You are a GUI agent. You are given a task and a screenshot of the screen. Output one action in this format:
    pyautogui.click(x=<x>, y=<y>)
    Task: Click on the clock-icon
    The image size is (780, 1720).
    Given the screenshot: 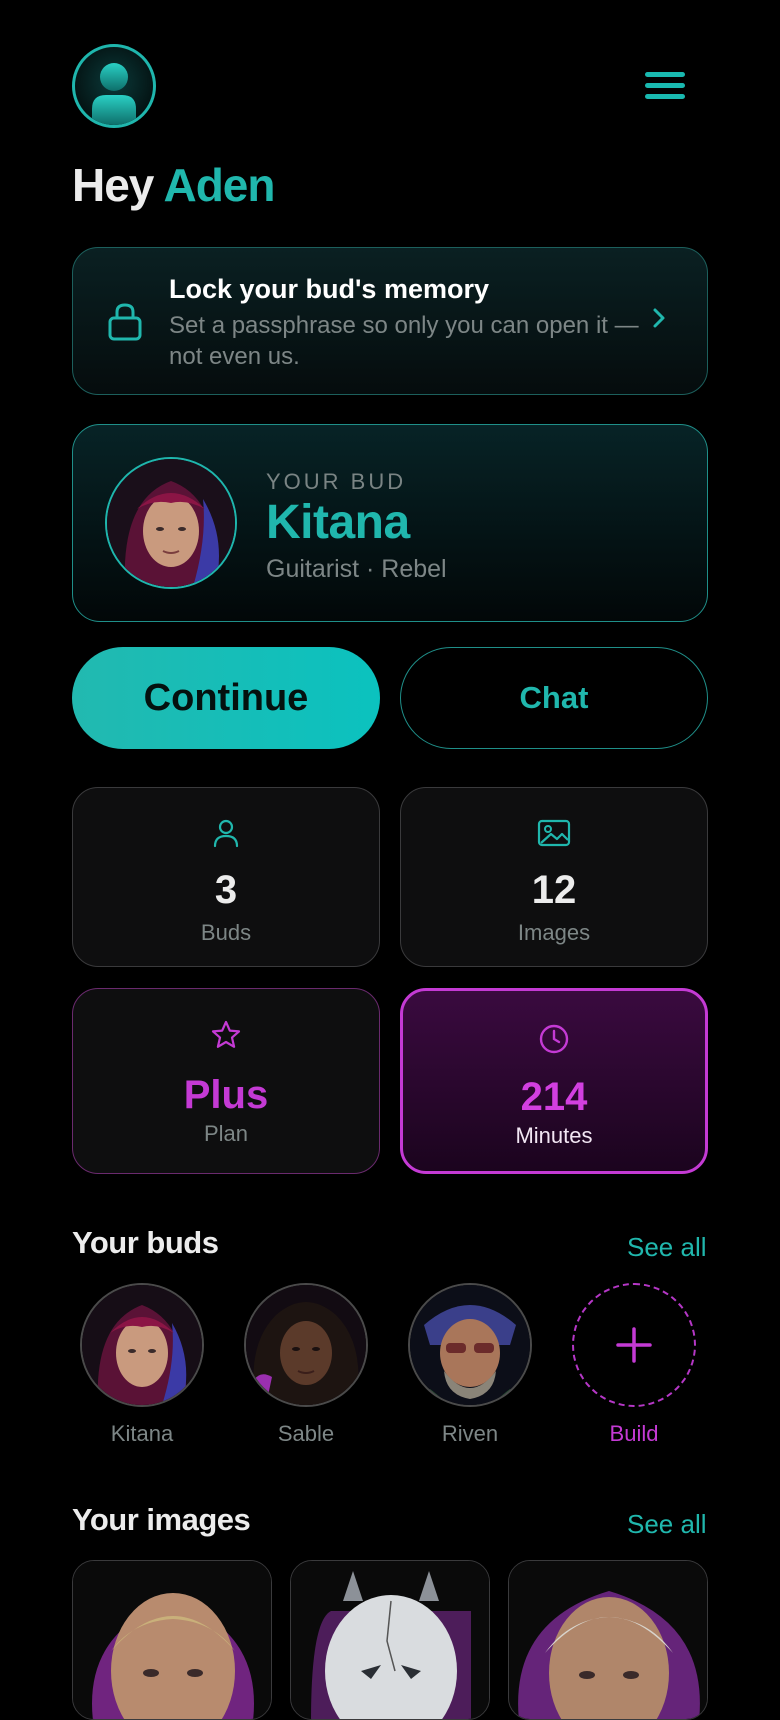 What is the action you would take?
    pyautogui.click(x=554, y=1039)
    